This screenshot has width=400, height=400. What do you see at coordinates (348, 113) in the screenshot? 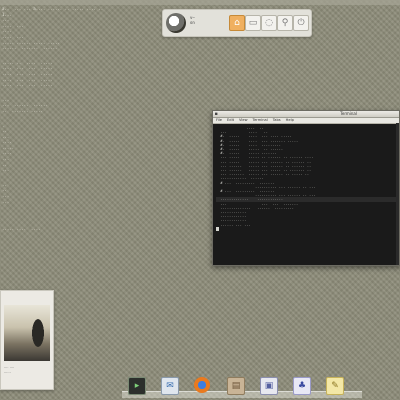
I see `terminal-title: Terminal` at bounding box center [348, 113].